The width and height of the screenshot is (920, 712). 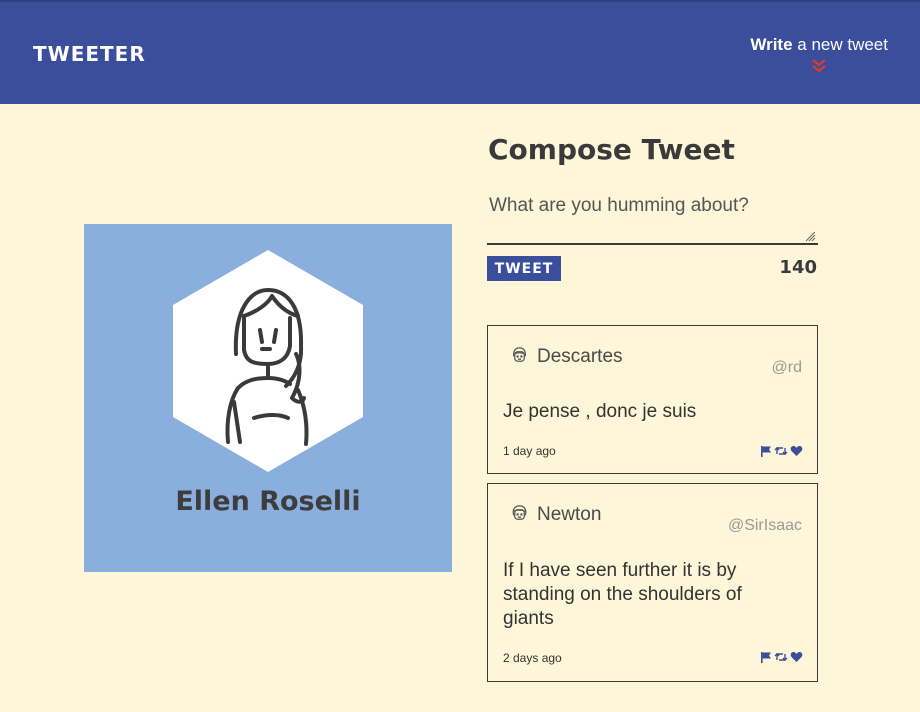 I want to click on tweet-author-name: Descartes, so click(x=580, y=356).